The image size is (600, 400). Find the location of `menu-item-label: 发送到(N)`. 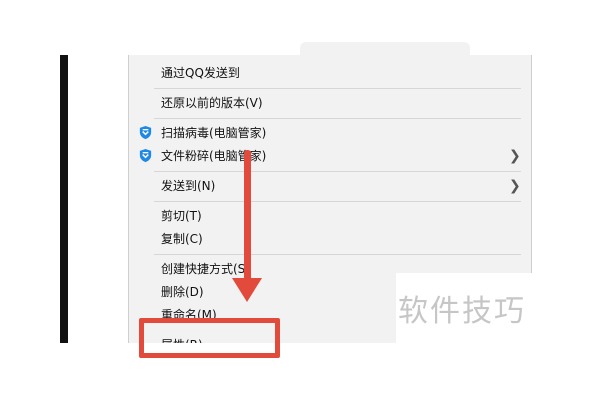

menu-item-label: 发送到(N) is located at coordinates (188, 186).